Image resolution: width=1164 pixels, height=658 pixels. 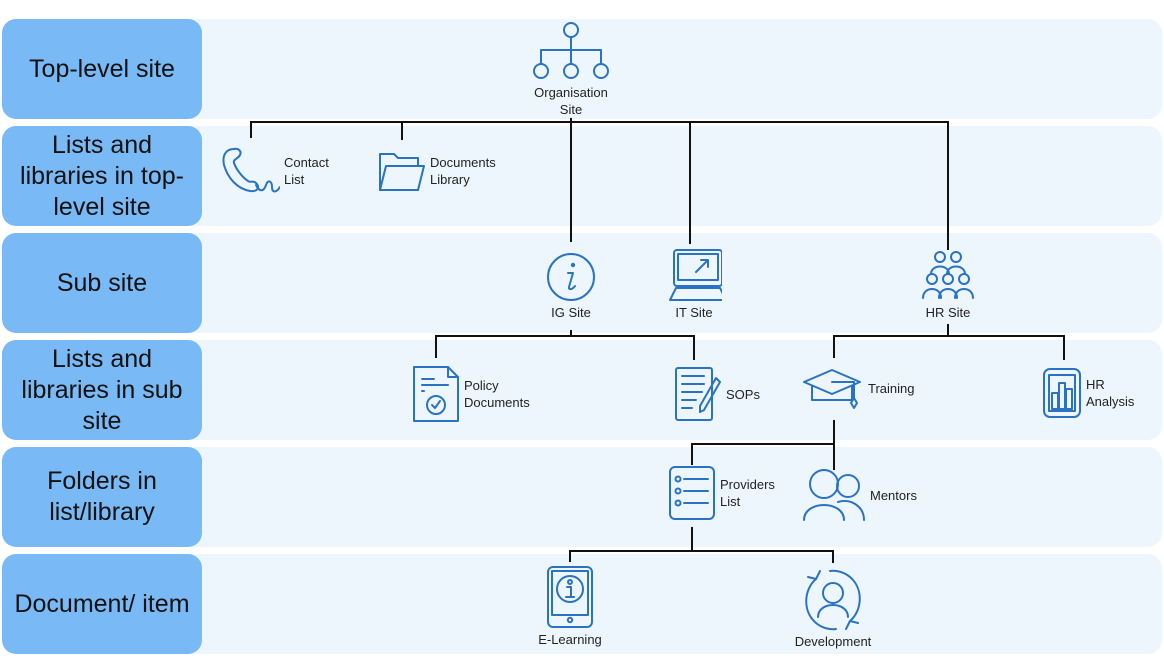 What do you see at coordinates (1110, 393) in the screenshot?
I see `node-label: HR Analysis` at bounding box center [1110, 393].